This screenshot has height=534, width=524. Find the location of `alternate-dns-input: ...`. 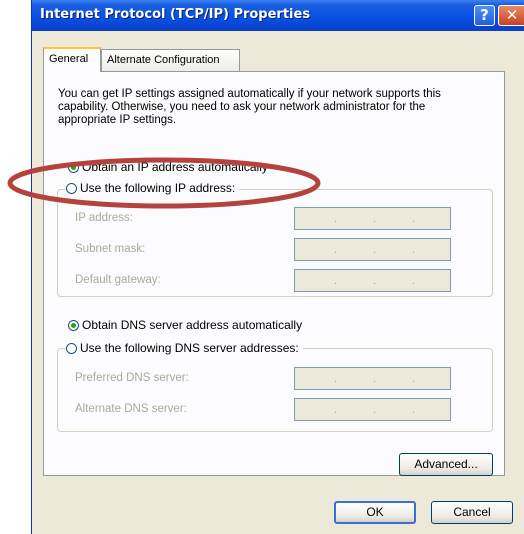

alternate-dns-input: ... is located at coordinates (372, 409).